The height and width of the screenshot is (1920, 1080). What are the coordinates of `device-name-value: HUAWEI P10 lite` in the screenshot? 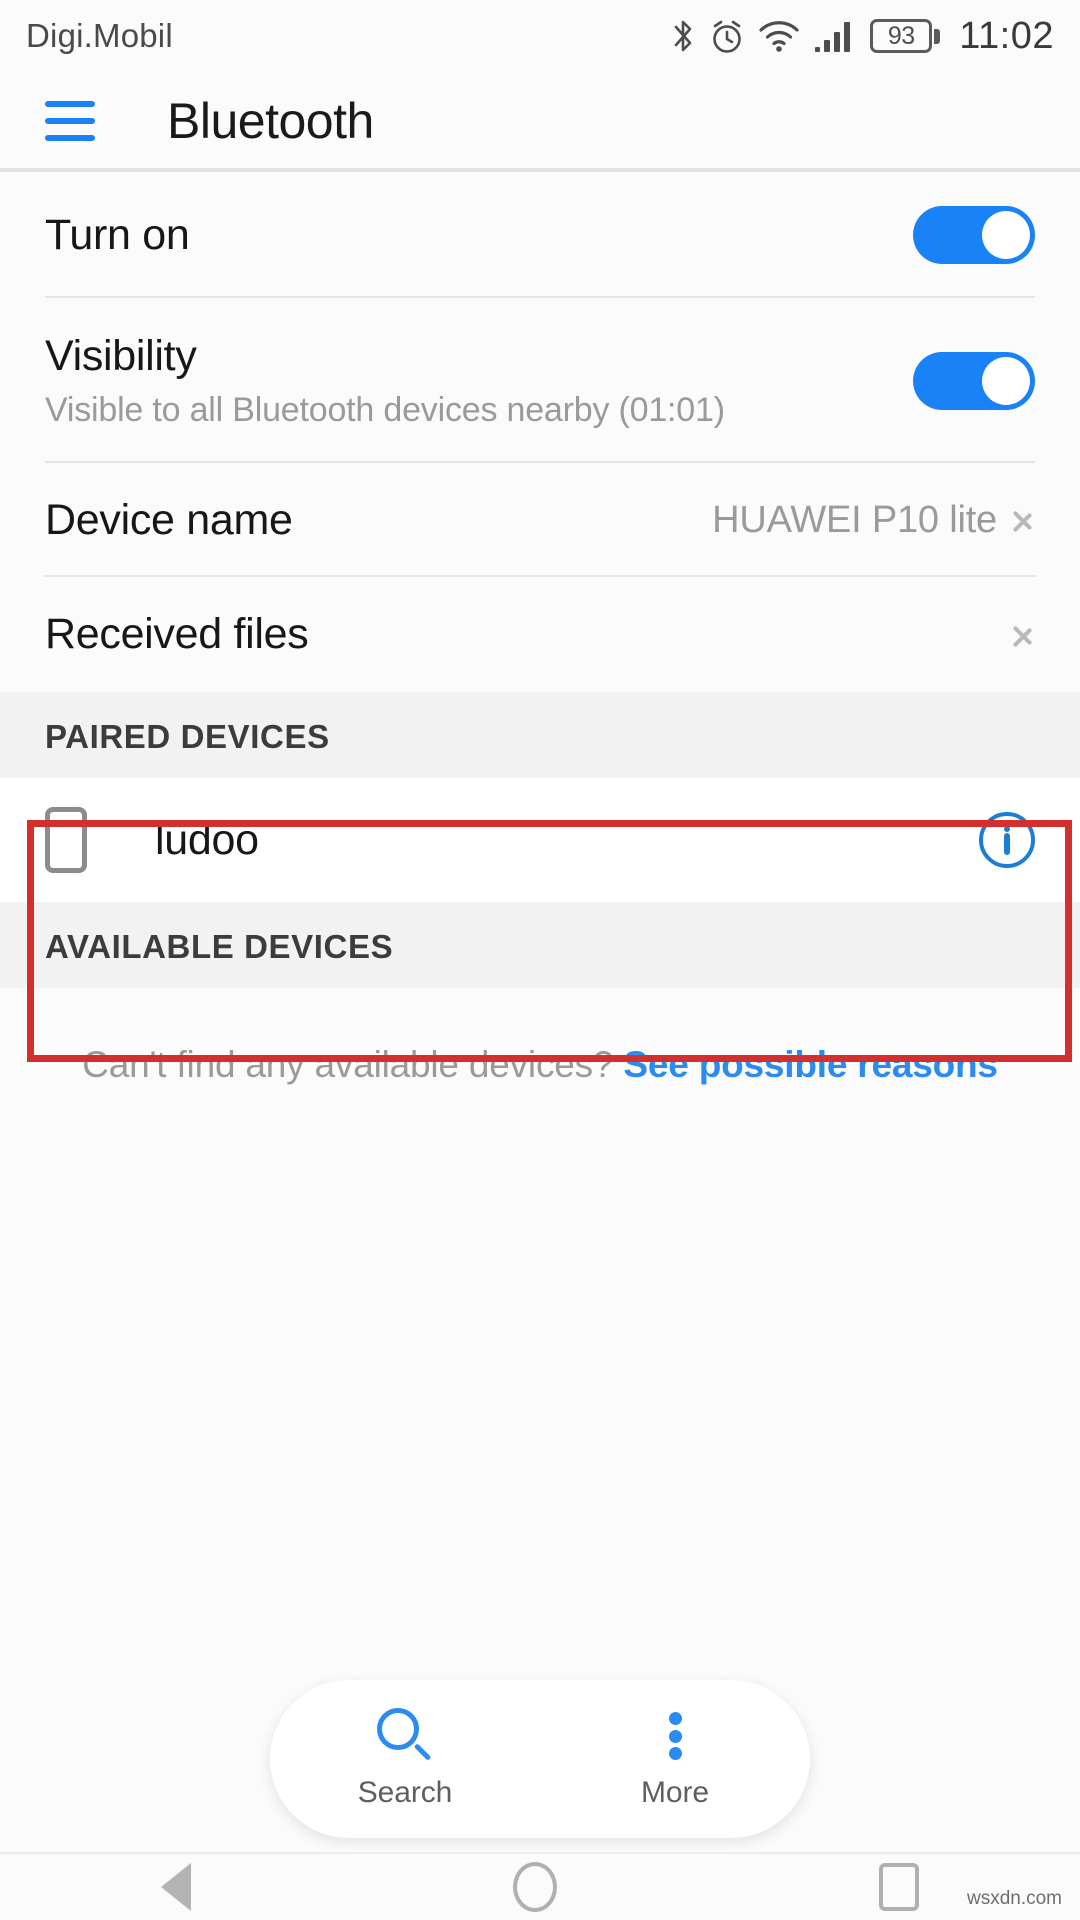 It's located at (854, 519).